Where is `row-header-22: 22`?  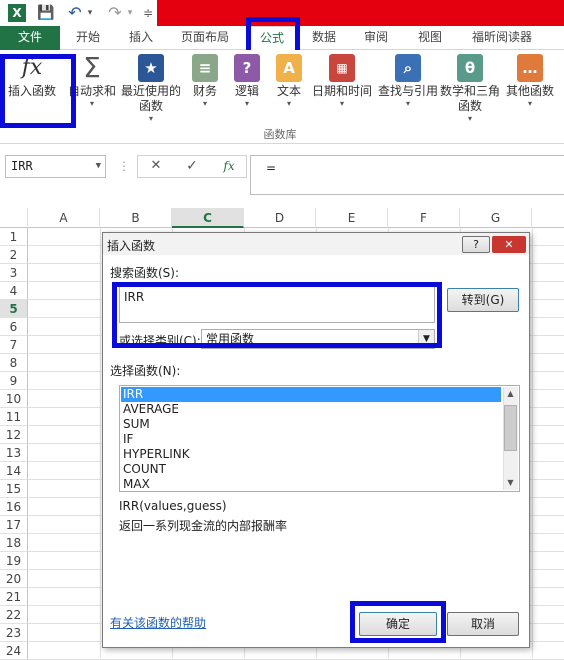 row-header-22: 22 is located at coordinates (14, 615).